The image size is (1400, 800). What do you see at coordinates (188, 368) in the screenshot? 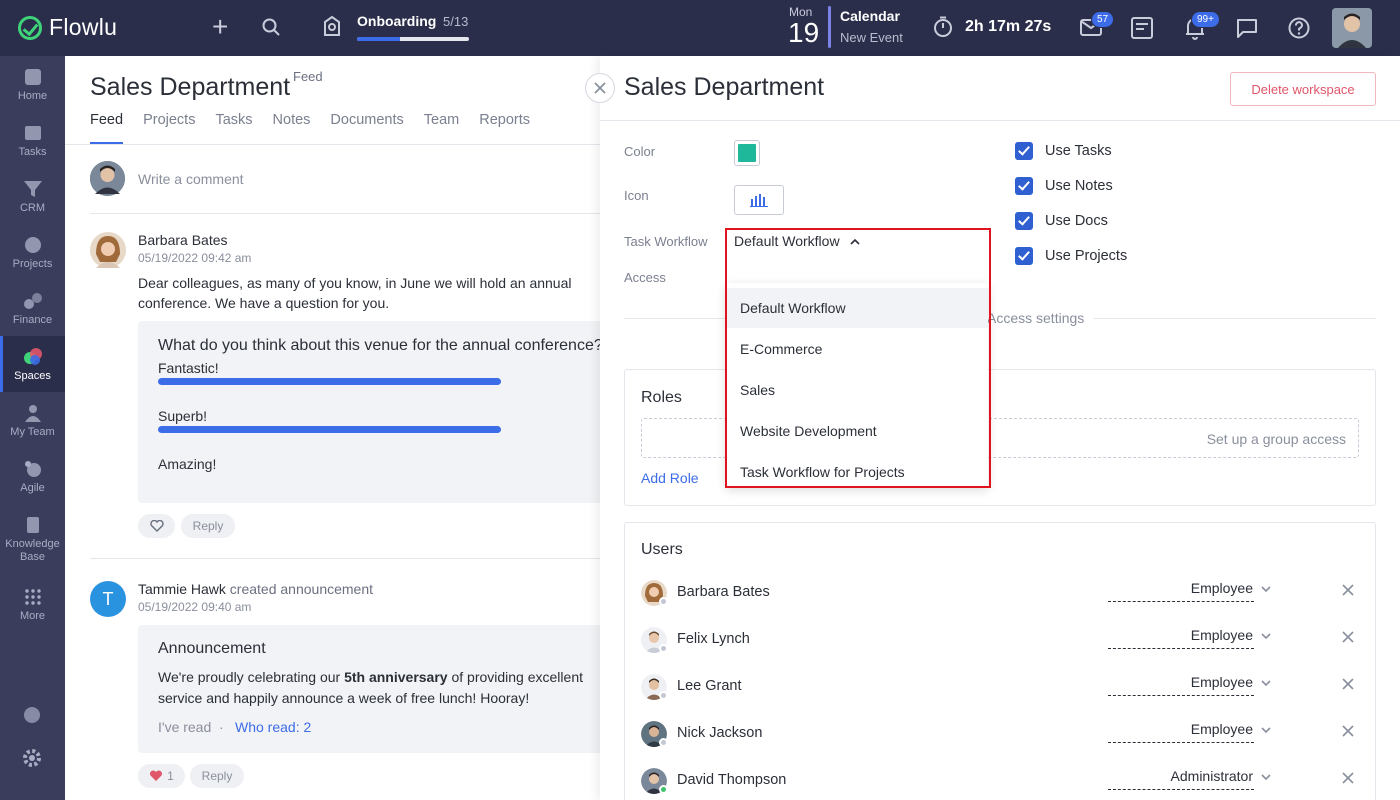
I see `poll-option: Fantastic!` at bounding box center [188, 368].